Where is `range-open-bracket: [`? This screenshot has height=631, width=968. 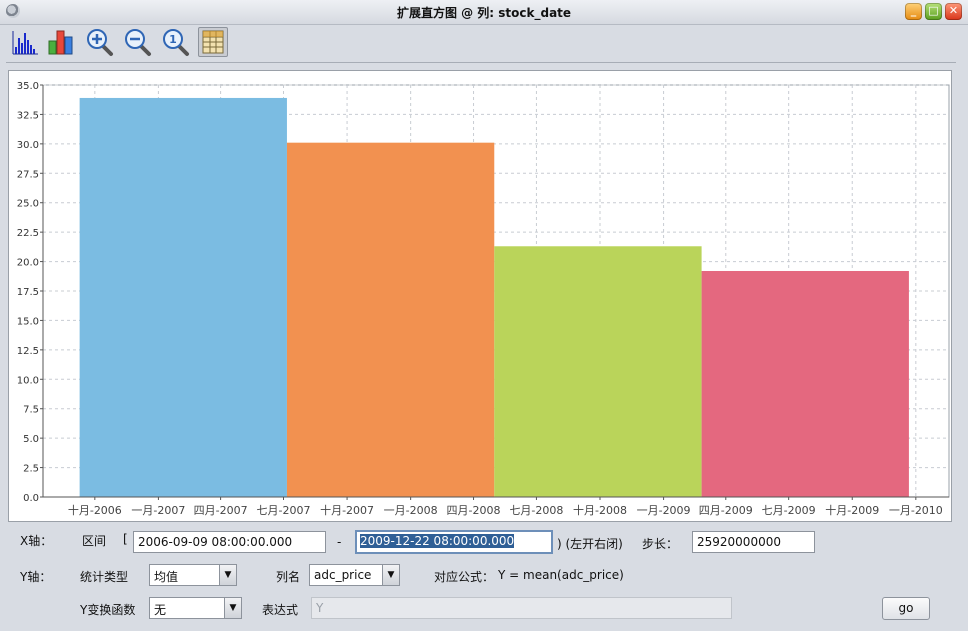
range-open-bracket: [ is located at coordinates (125, 539).